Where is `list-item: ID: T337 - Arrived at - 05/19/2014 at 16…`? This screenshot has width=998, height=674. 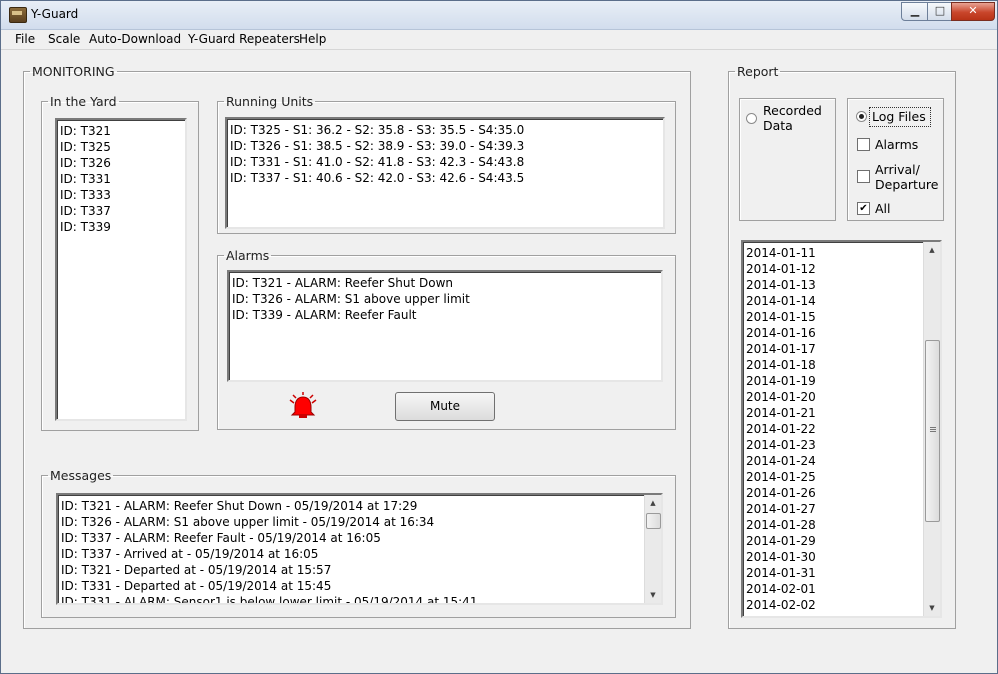 list-item: ID: T337 - Arrived at - 05/19/2014 at 16… is located at coordinates (350, 554).